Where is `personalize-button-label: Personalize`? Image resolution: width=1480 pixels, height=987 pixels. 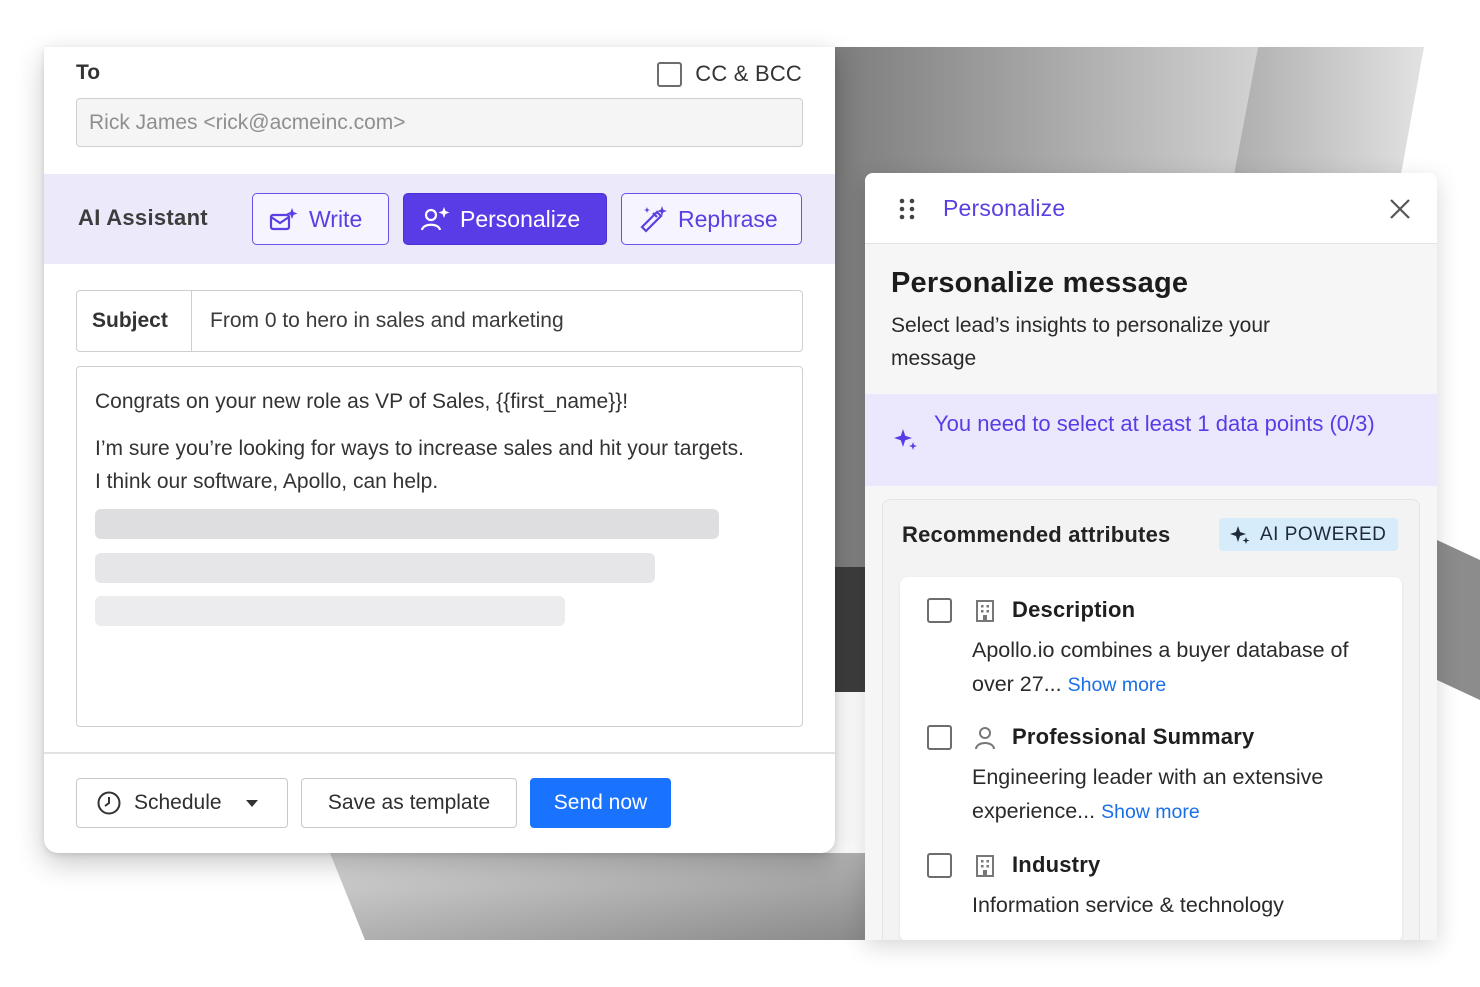
personalize-button-label: Personalize is located at coordinates (520, 218).